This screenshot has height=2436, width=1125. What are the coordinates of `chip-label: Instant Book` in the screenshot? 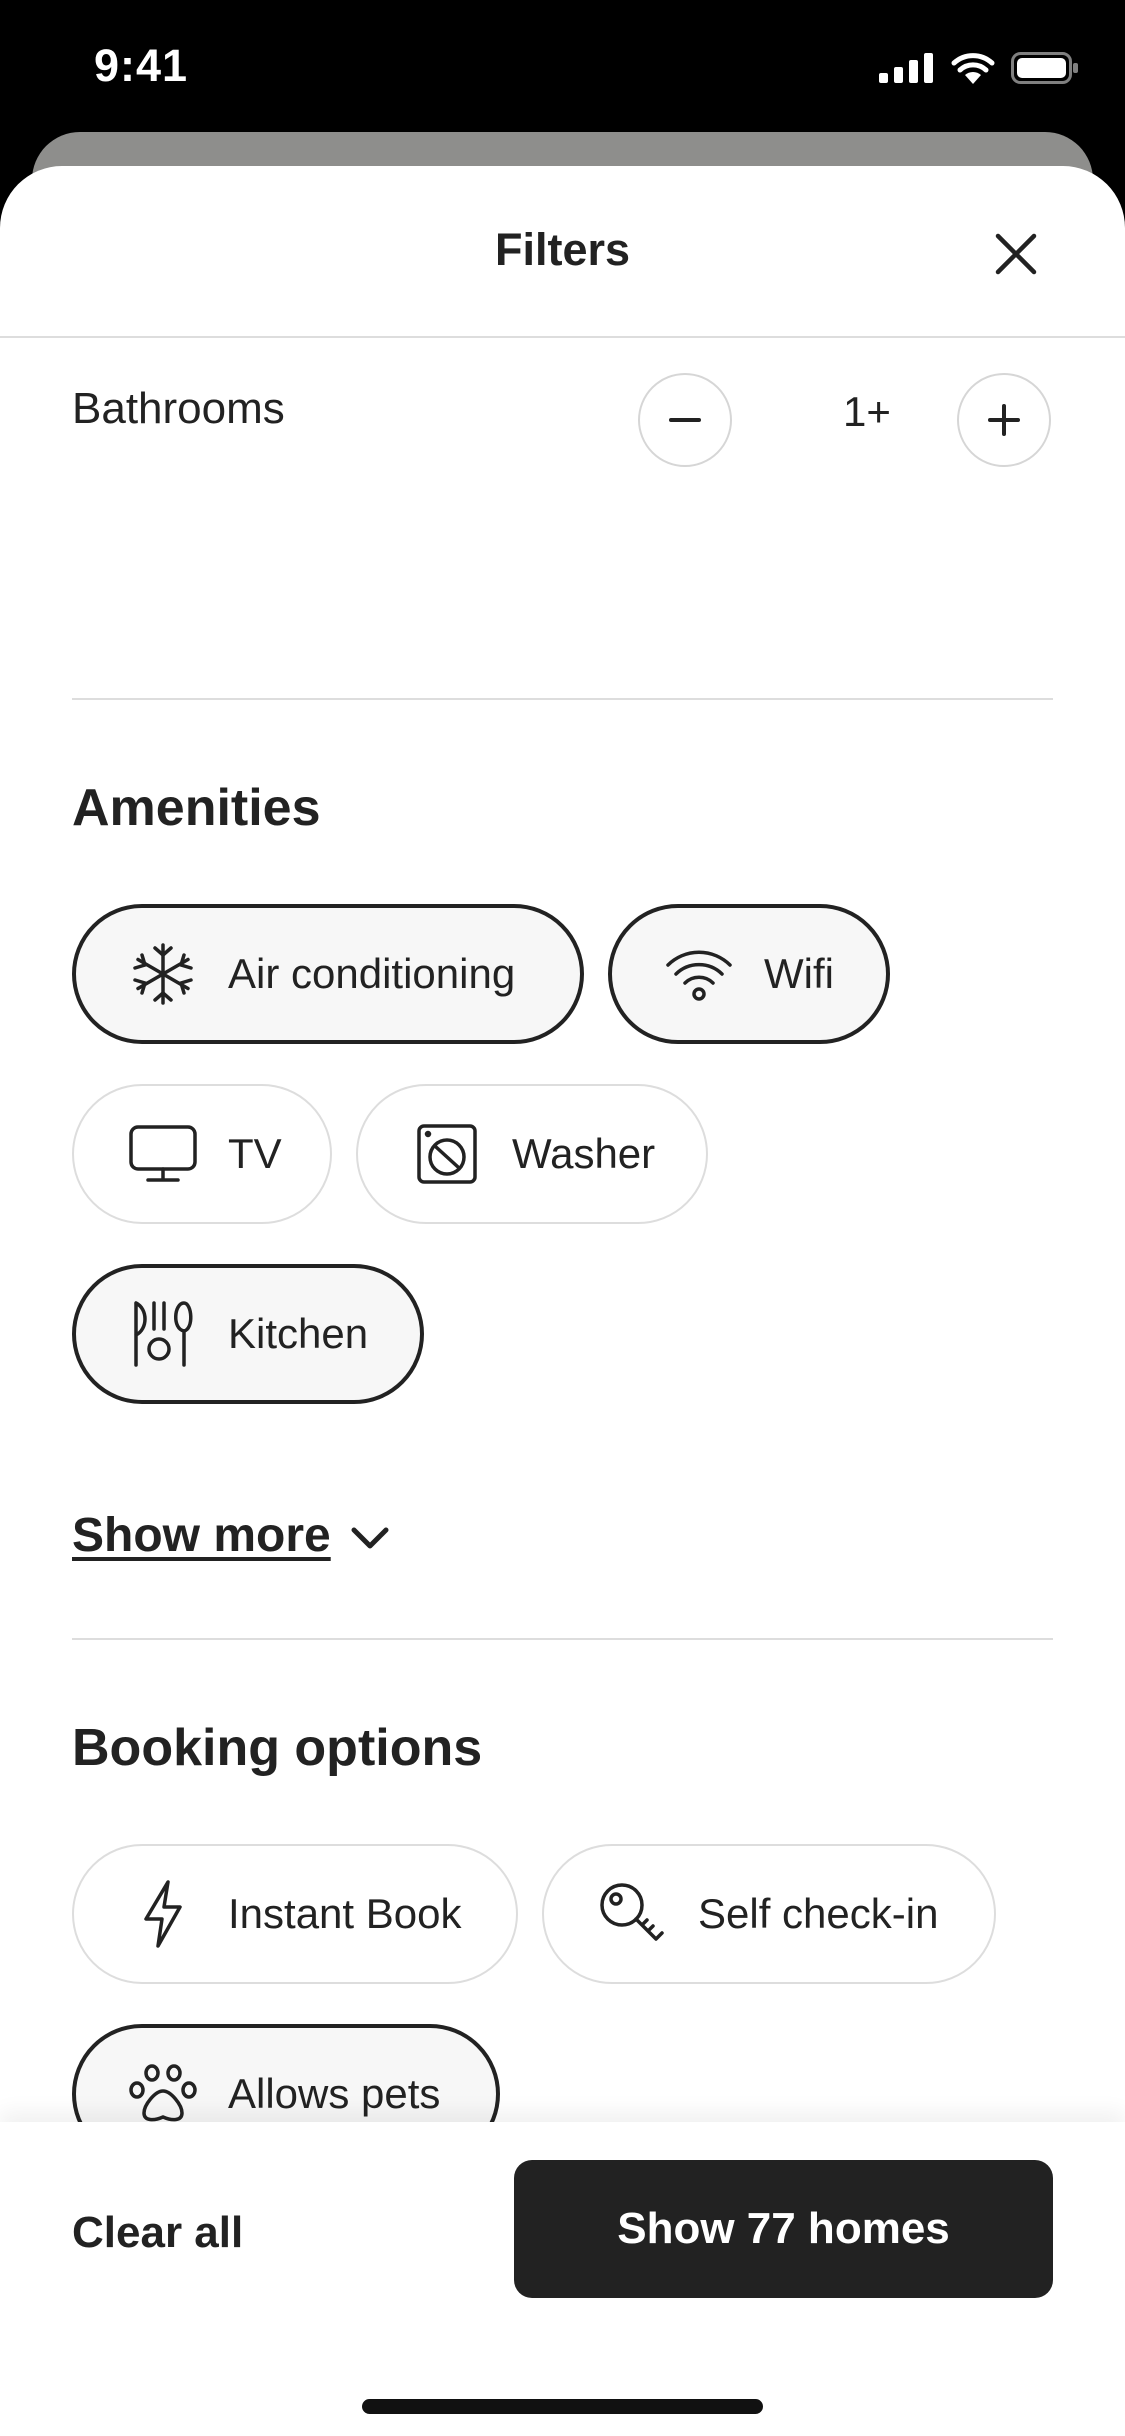 It's located at (345, 1913).